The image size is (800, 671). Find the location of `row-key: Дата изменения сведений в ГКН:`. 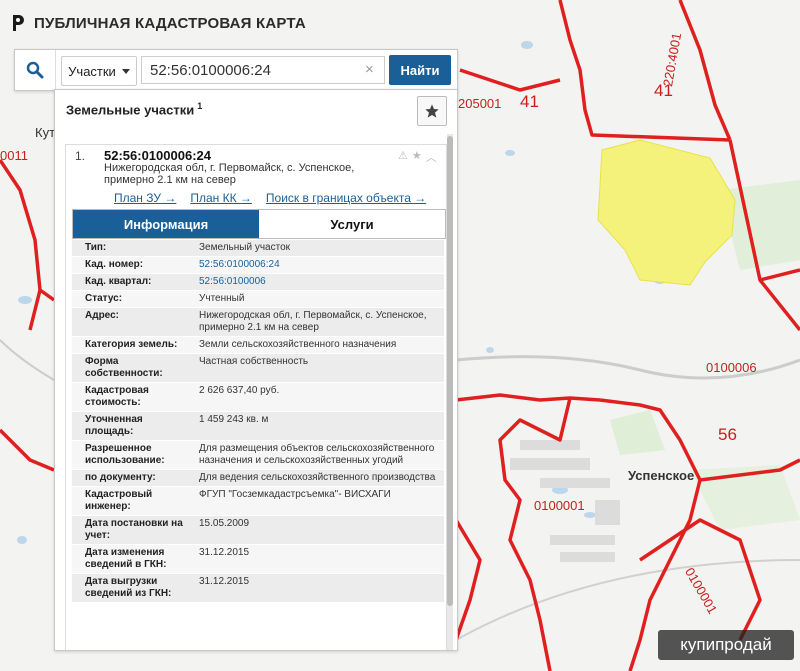

row-key: Дата изменения сведений в ГКН: is located at coordinates (126, 558).